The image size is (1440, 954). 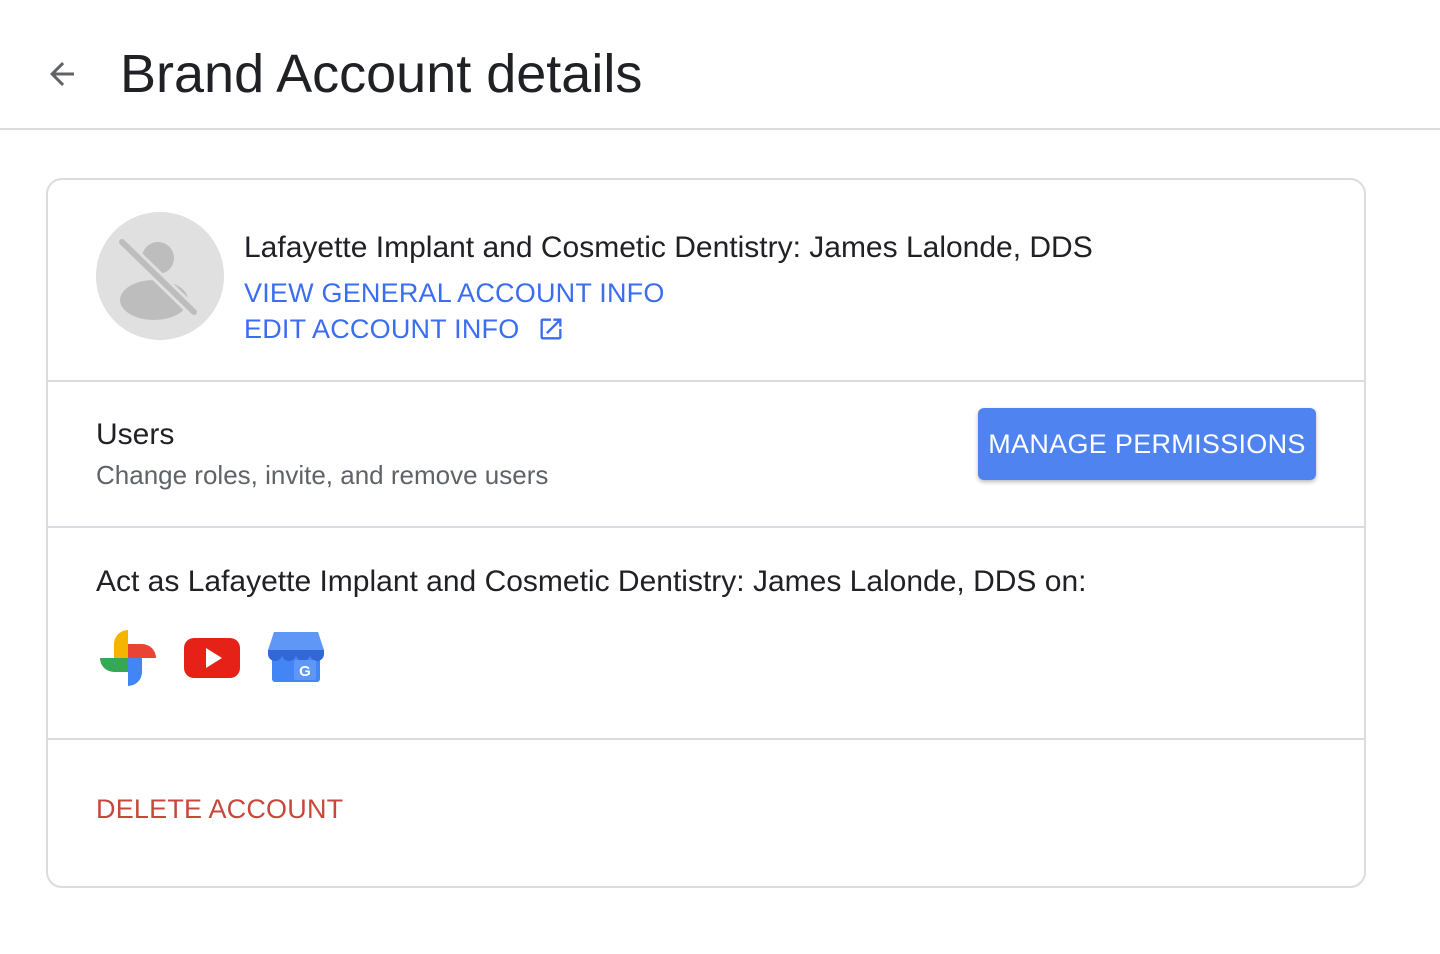 What do you see at coordinates (305, 671) in the screenshot?
I see `svg-text: G` at bounding box center [305, 671].